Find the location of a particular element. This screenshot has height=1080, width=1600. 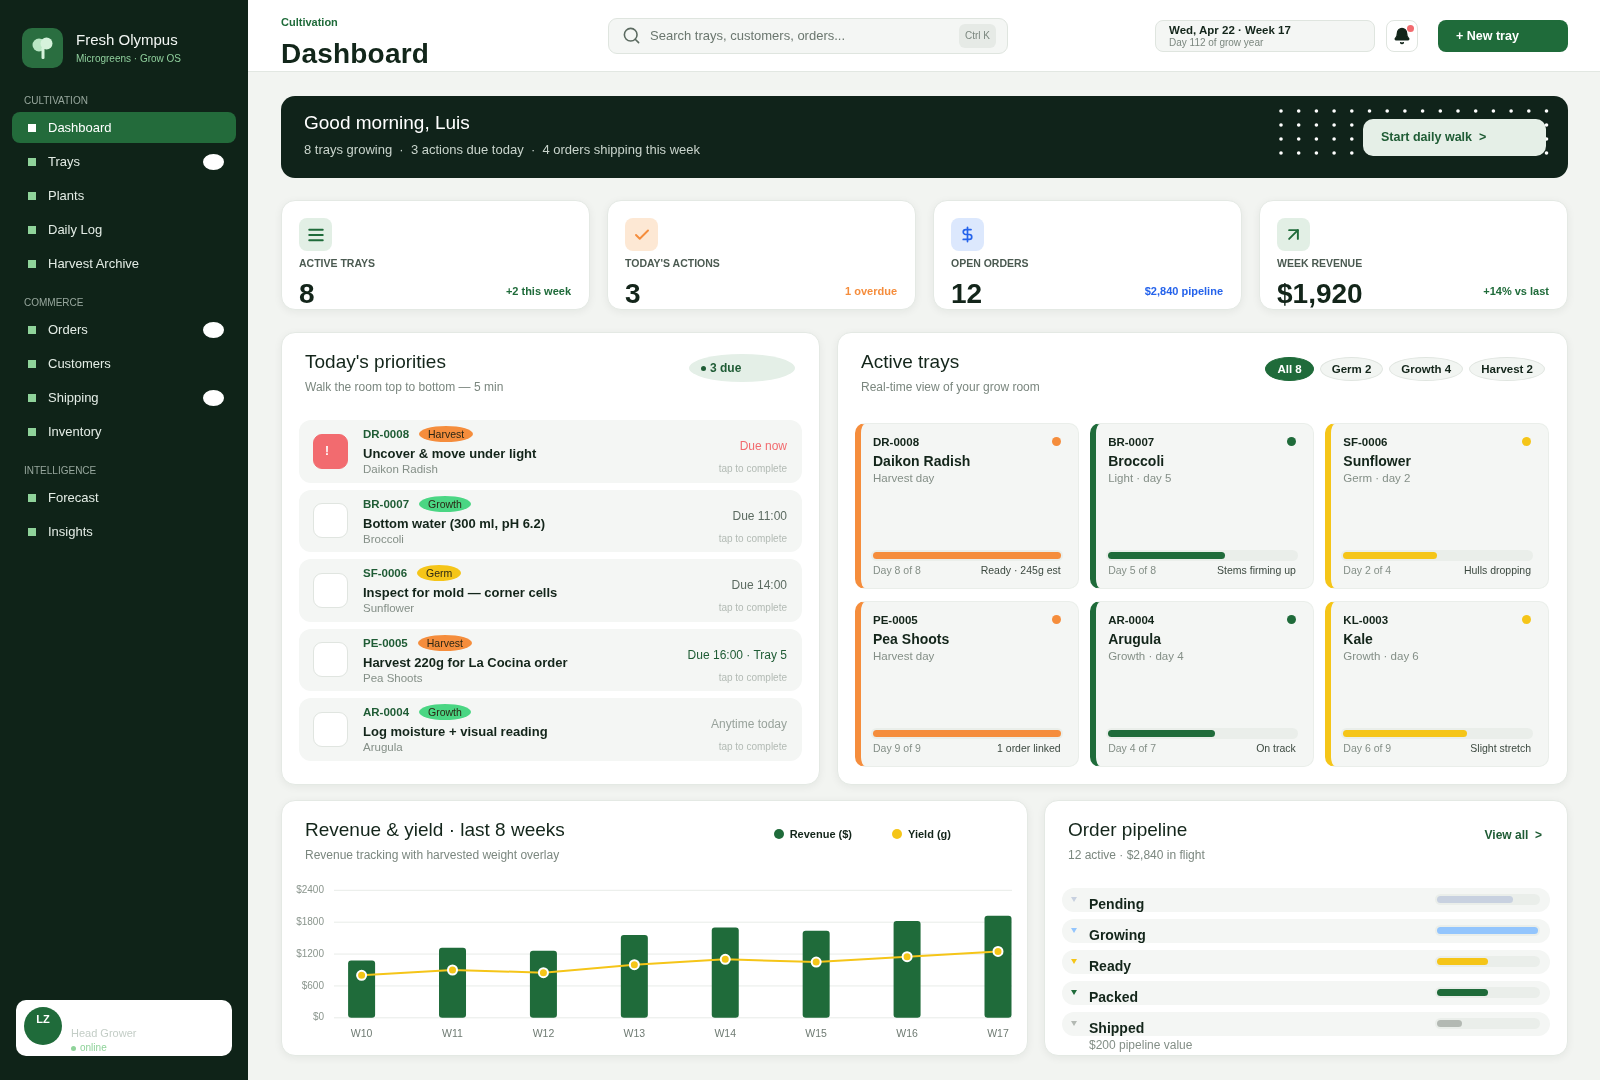

stat-label: WEEK REVENUE is located at coordinates (1320, 263).